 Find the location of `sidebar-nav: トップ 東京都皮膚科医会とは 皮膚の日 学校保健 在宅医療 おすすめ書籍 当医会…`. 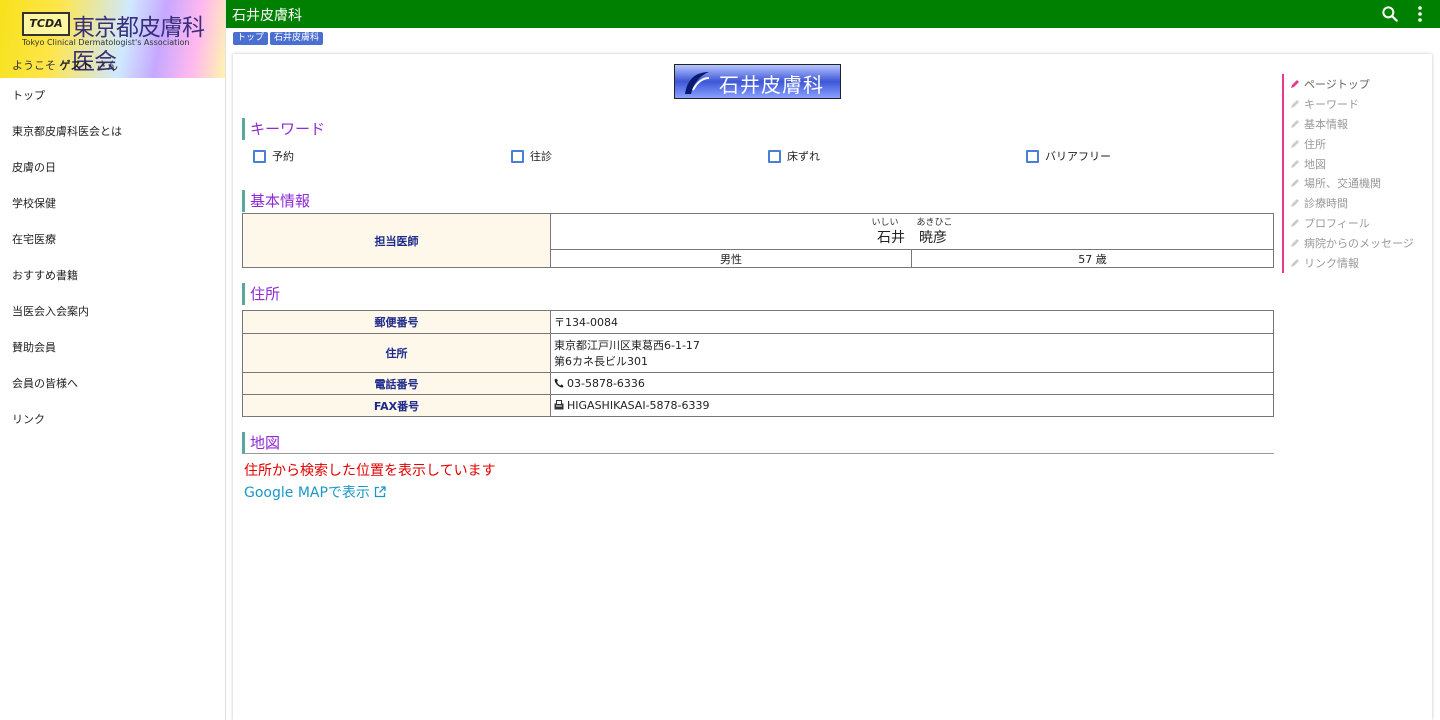

sidebar-nav: トップ 東京都皮膚科医会とは 皮膚の日 学校保健 在宅医療 おすすめ書籍 当医会… is located at coordinates (112, 258).